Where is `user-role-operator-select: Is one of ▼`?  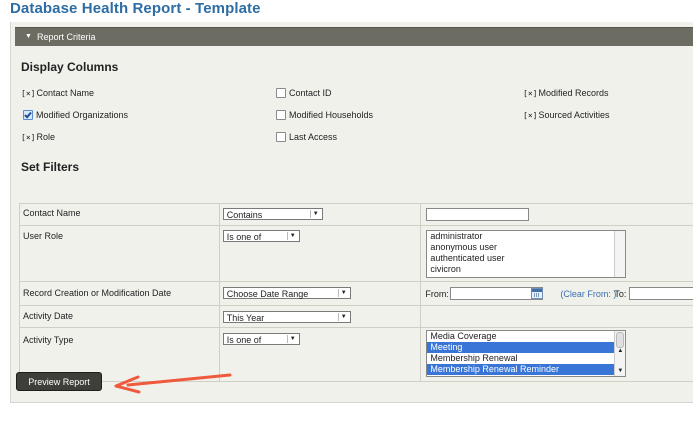
user-role-operator-select: Is one of ▼ is located at coordinates (261, 236).